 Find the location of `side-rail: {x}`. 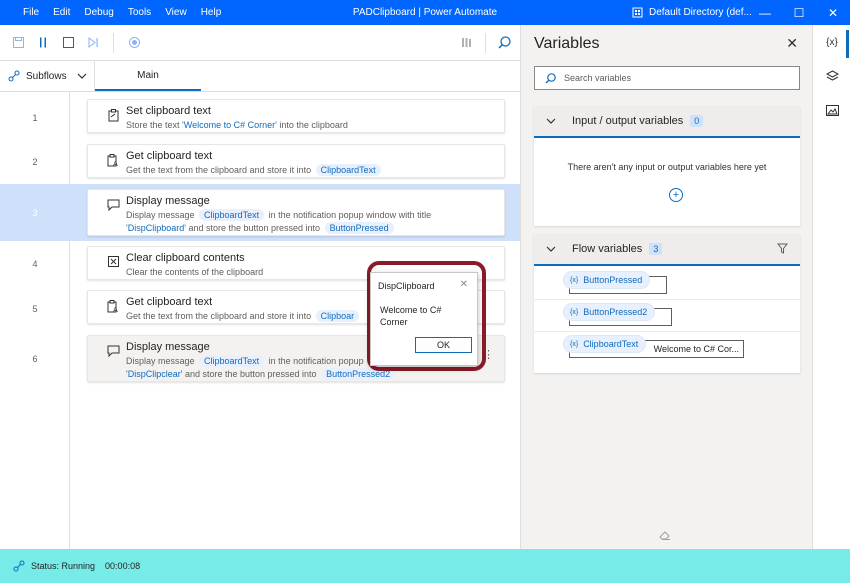

side-rail: {x} is located at coordinates (831, 287).